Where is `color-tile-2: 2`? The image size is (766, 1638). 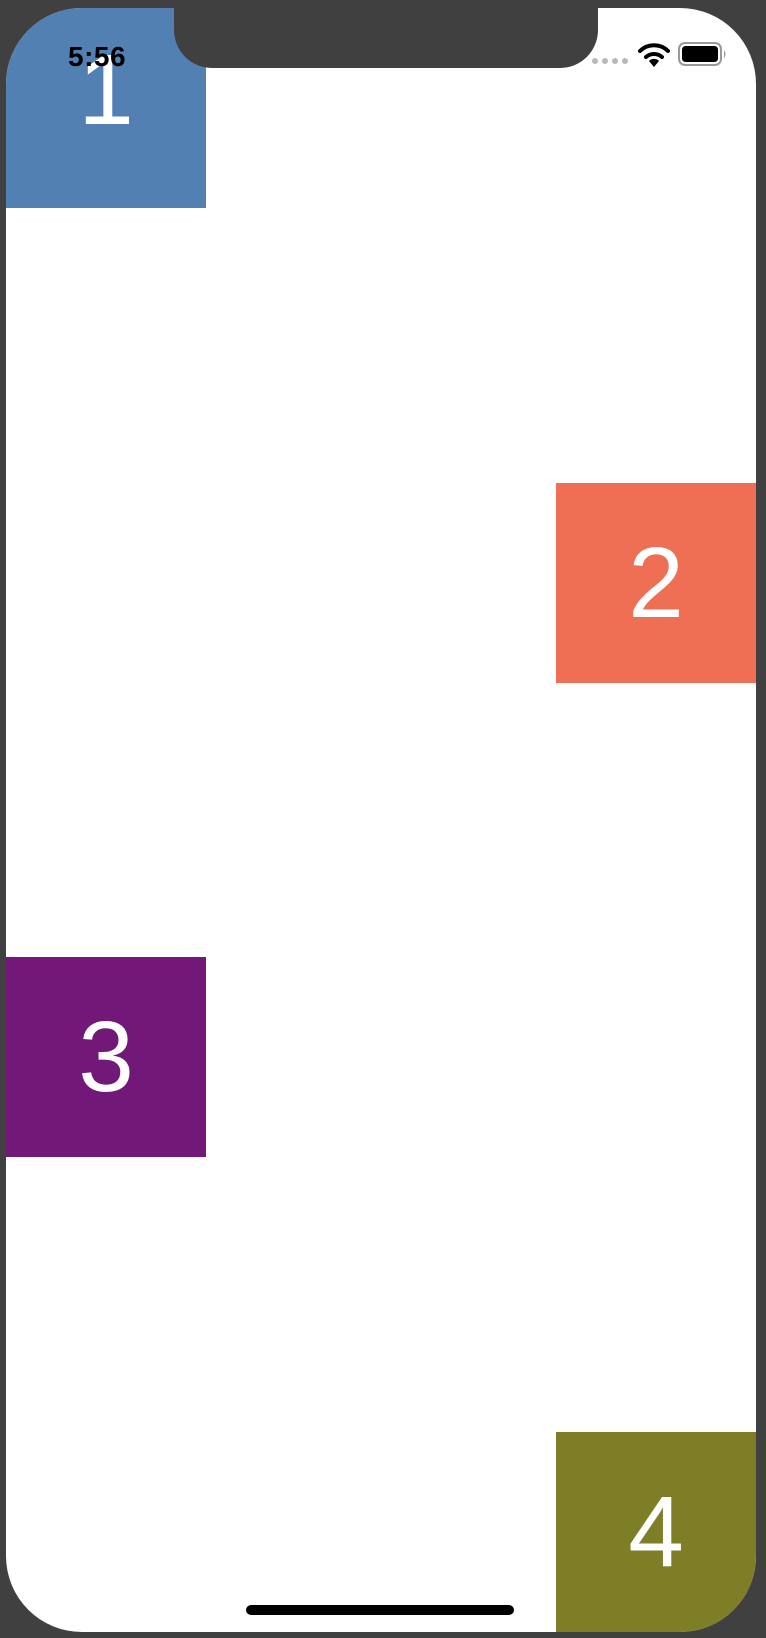
color-tile-2: 2 is located at coordinates (656, 583).